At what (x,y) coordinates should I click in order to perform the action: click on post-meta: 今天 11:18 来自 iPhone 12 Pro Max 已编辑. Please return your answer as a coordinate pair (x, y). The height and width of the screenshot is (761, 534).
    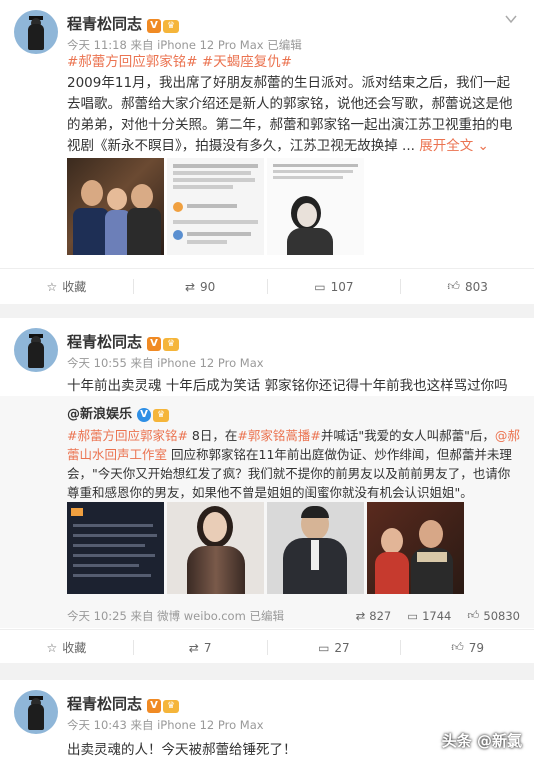
    Looking at the image, I should click on (184, 45).